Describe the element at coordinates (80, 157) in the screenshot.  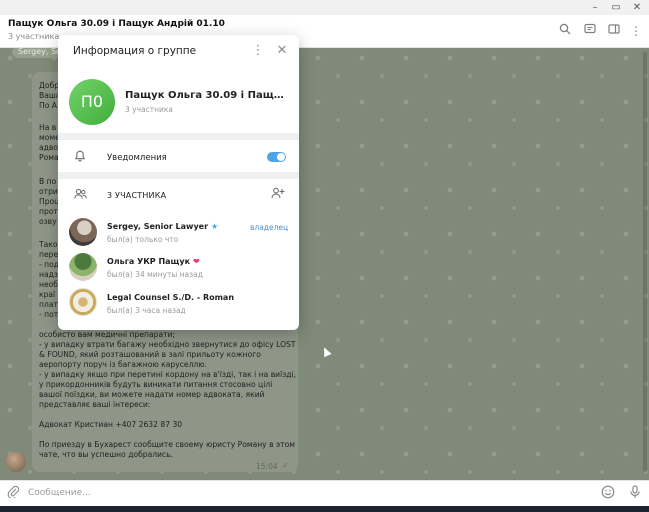
I see `bell-icon` at that location.